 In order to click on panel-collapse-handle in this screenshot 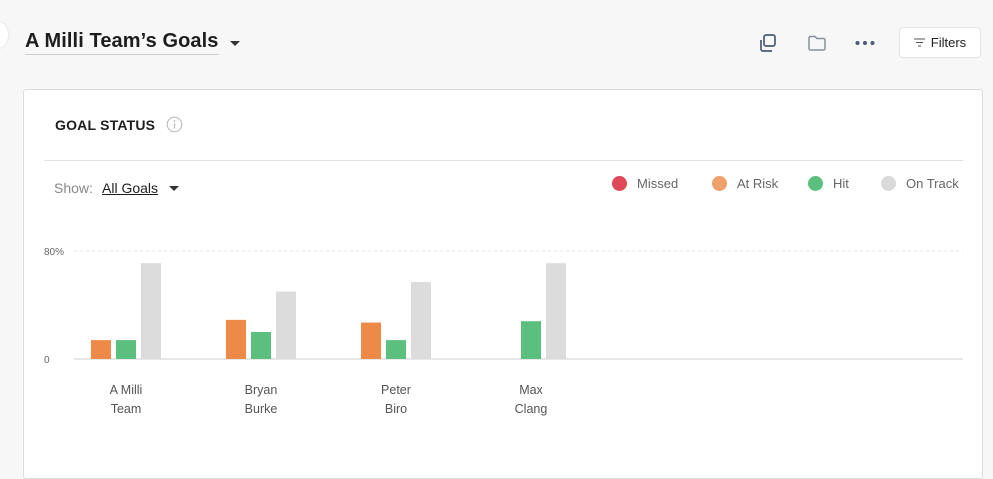, I will do `click(4, 35)`.